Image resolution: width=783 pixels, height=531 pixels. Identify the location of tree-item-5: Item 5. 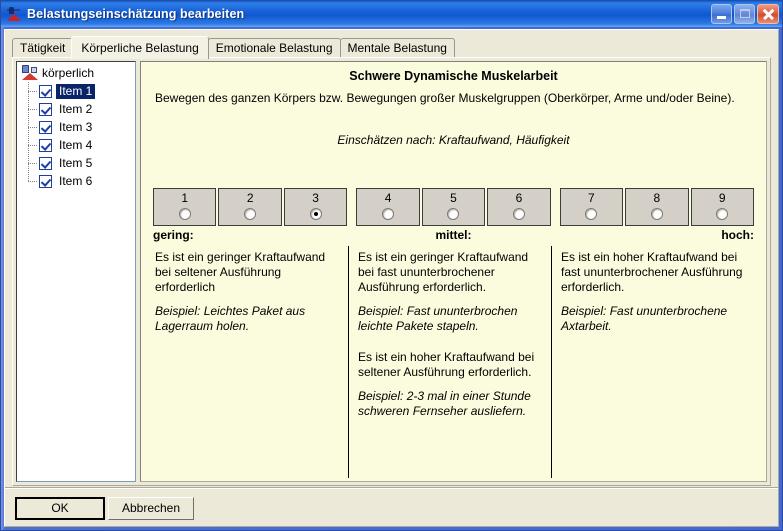
(81, 163).